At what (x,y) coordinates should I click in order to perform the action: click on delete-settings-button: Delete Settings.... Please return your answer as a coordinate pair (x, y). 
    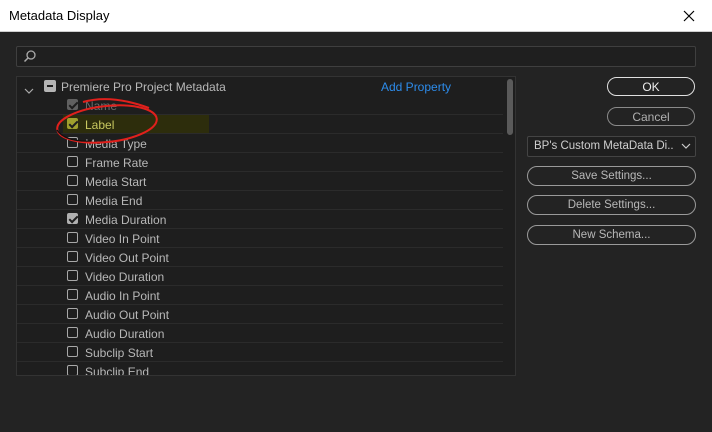
    Looking at the image, I should click on (611, 205).